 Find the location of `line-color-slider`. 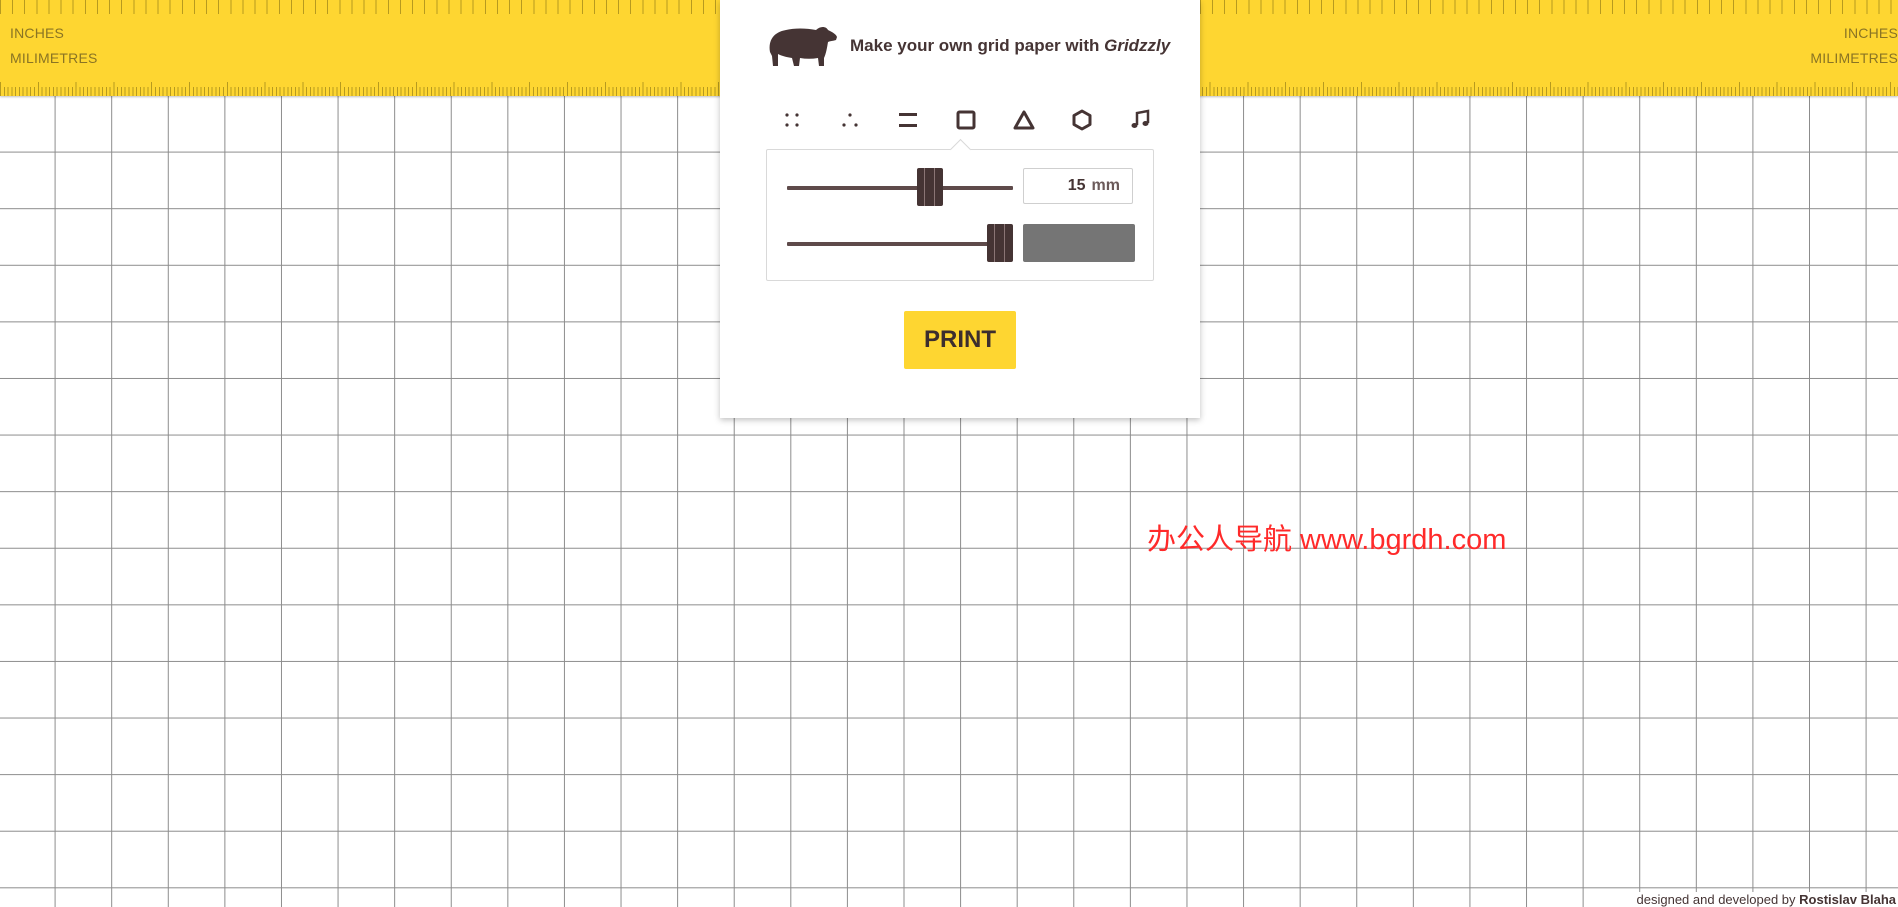

line-color-slider is located at coordinates (900, 243).